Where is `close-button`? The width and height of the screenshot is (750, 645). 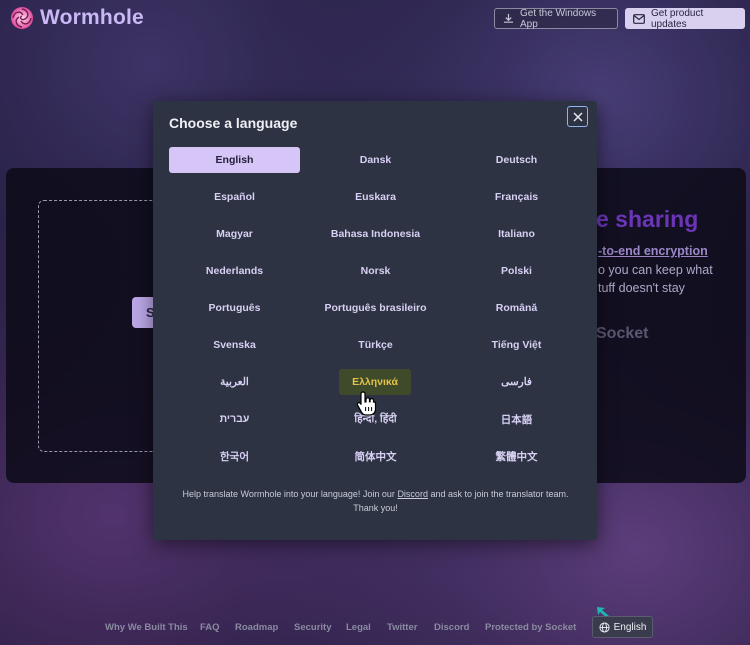
close-button is located at coordinates (577, 116).